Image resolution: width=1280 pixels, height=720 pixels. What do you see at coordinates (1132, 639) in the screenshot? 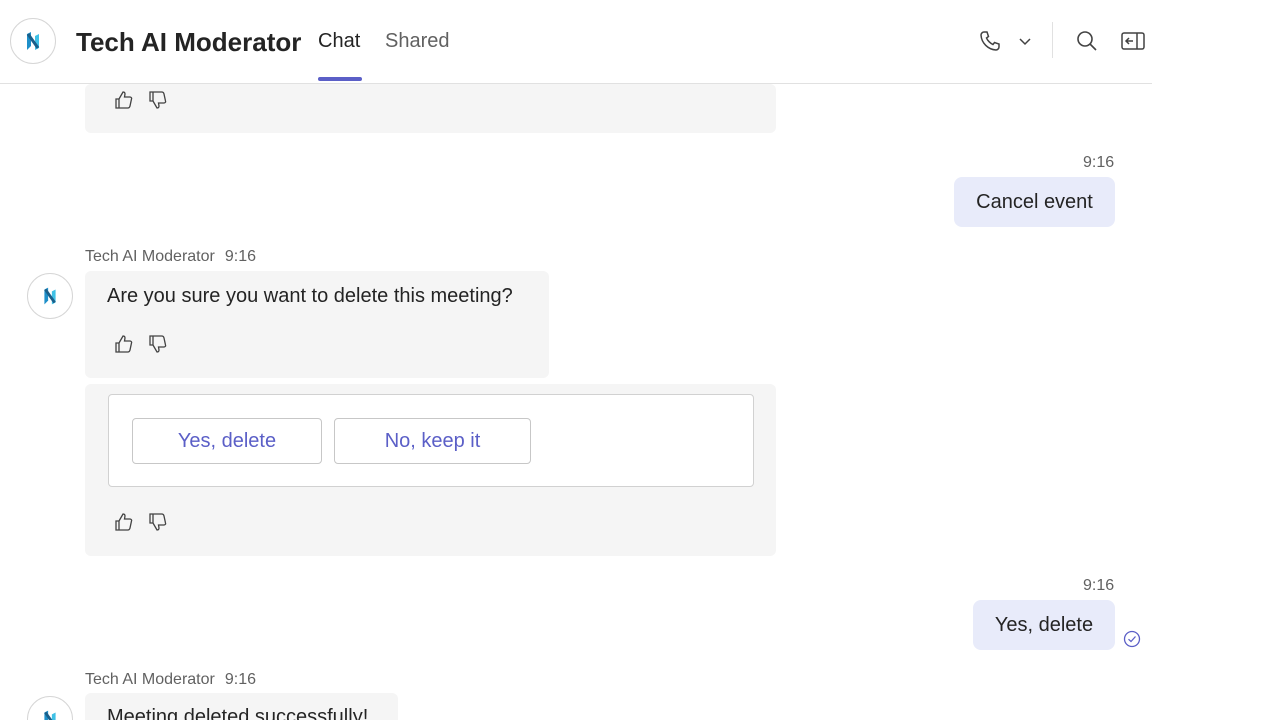
I see `read-receipt-icon` at bounding box center [1132, 639].